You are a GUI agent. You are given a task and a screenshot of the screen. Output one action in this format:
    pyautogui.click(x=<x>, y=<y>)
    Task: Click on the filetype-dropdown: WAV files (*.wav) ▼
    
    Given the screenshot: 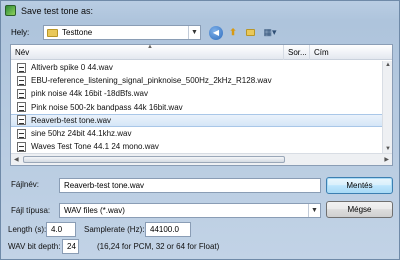 What is the action you would take?
    pyautogui.click(x=190, y=210)
    